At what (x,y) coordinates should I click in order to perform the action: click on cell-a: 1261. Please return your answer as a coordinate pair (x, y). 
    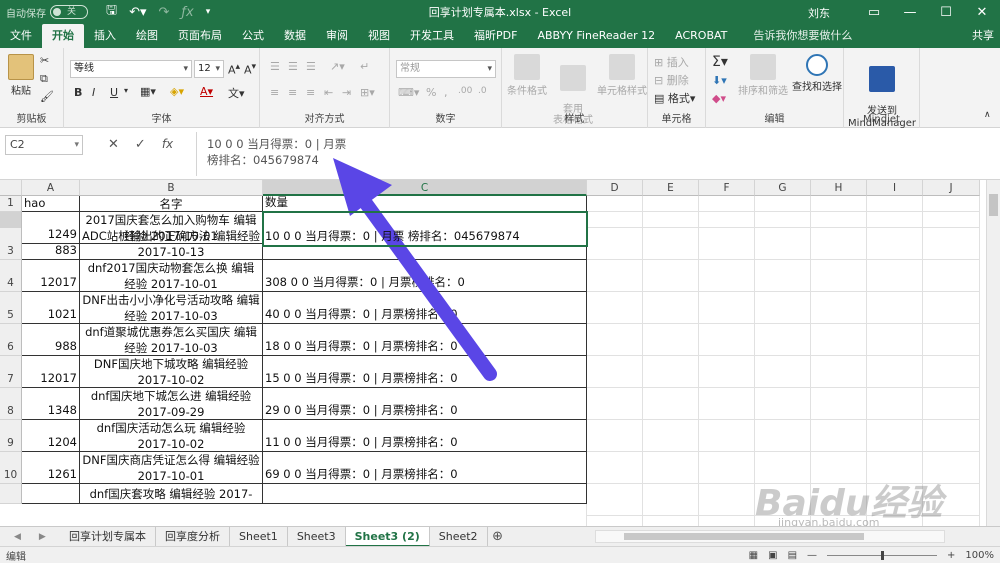
    Looking at the image, I should click on (51, 468).